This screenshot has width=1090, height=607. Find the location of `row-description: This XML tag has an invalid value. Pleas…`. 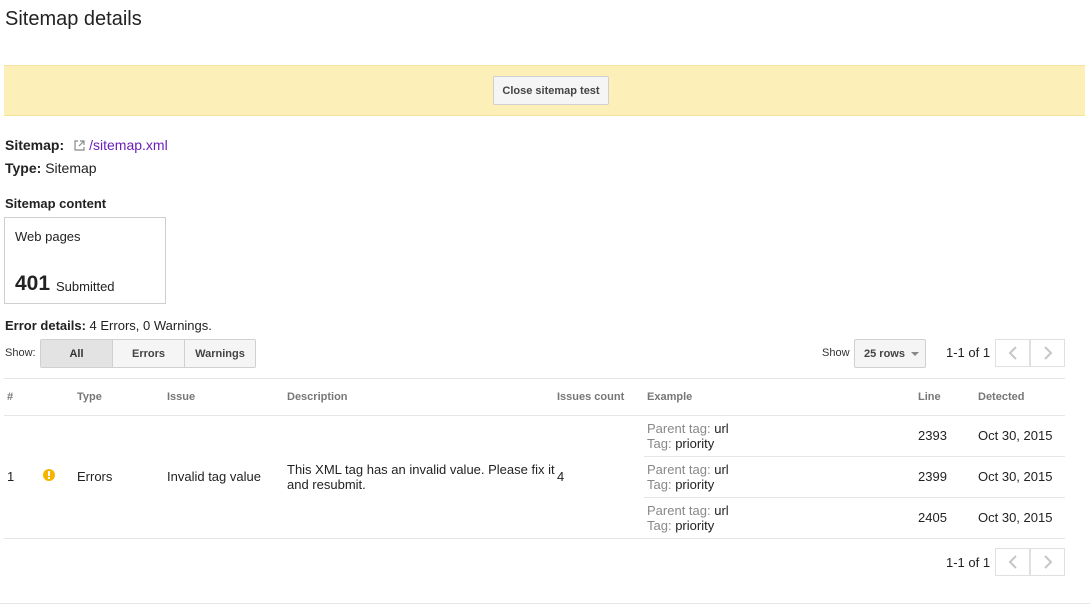

row-description: This XML tag has an invalid value. Pleas… is located at coordinates (421, 477).